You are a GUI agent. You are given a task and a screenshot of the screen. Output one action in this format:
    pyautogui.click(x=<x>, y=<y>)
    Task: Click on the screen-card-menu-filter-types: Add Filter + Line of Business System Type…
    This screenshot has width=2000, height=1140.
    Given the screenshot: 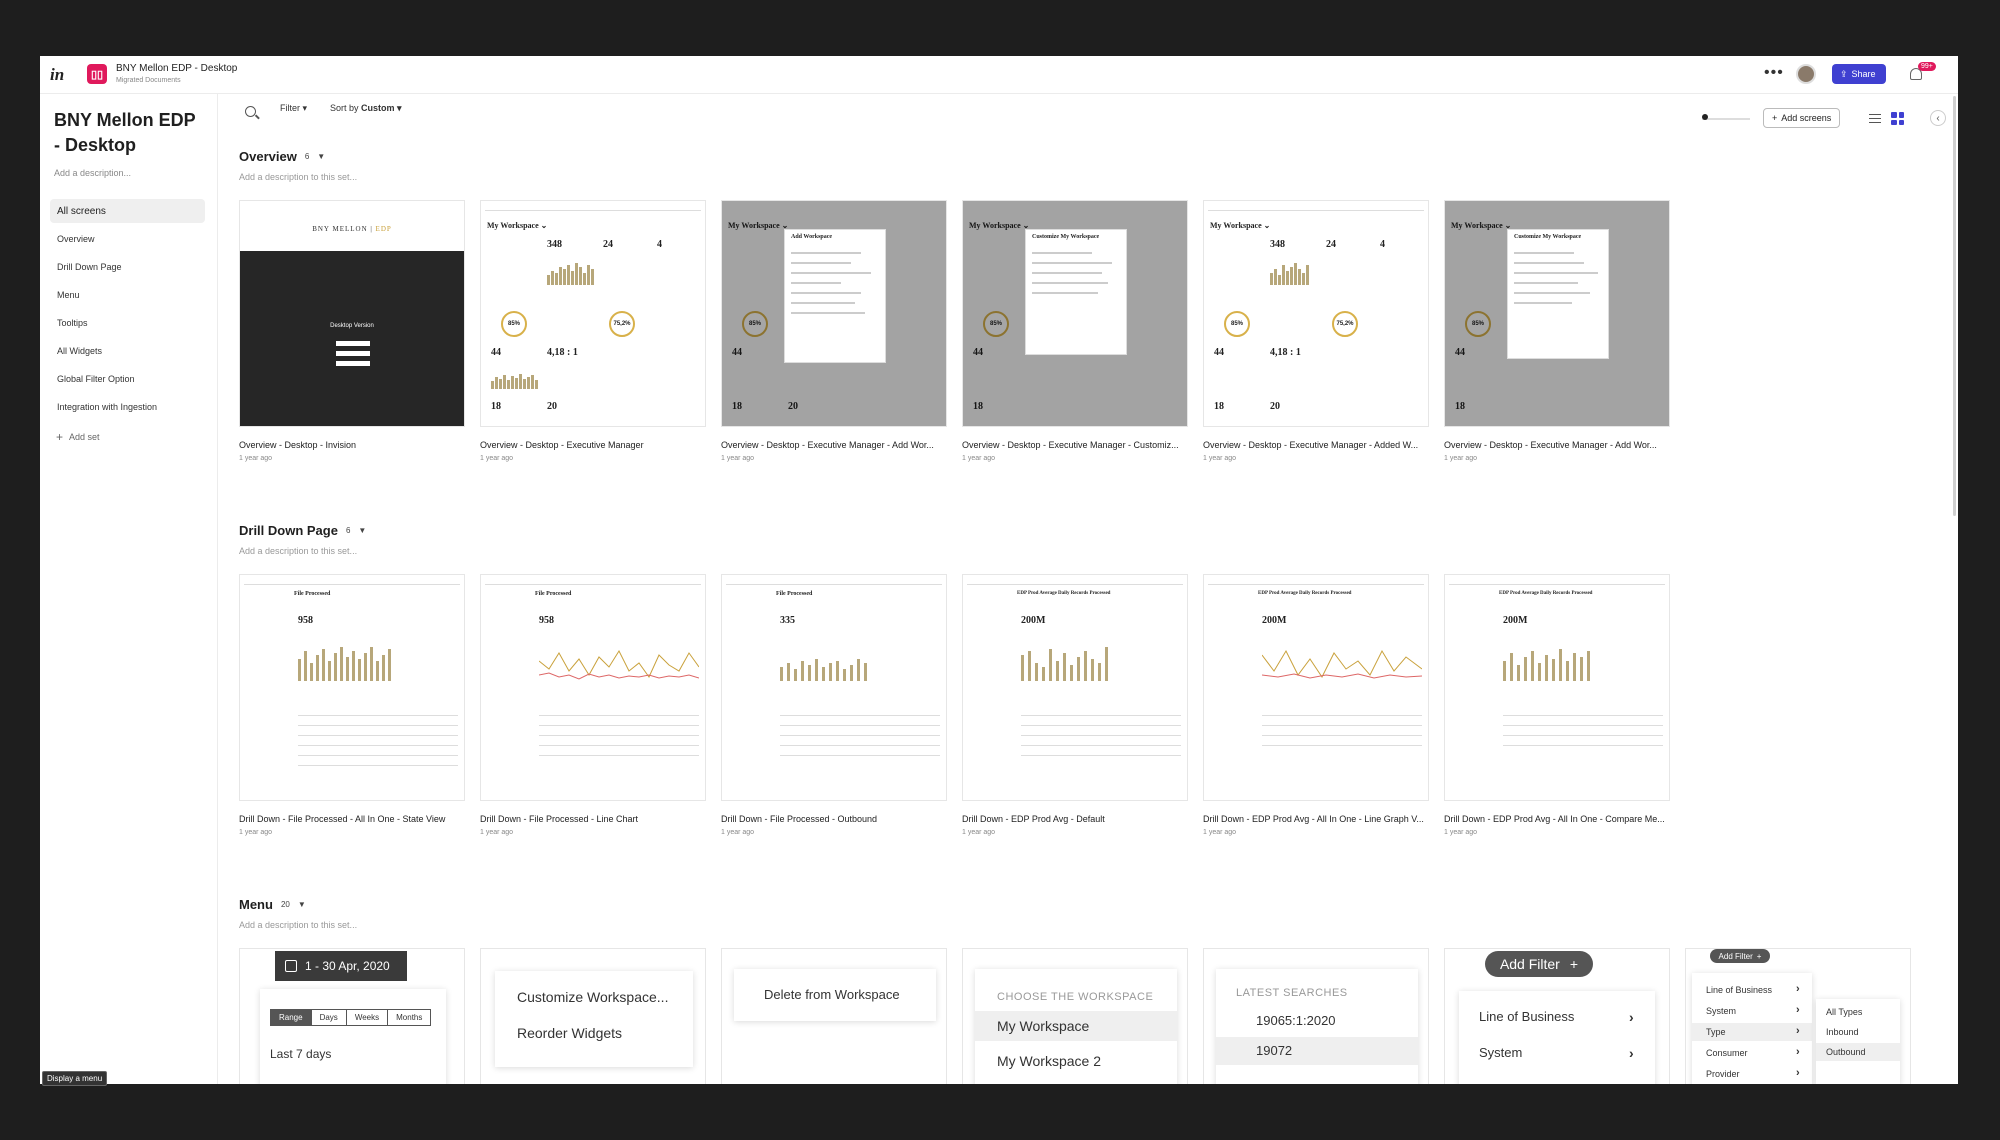 What is the action you would take?
    pyautogui.click(x=1798, y=1016)
    